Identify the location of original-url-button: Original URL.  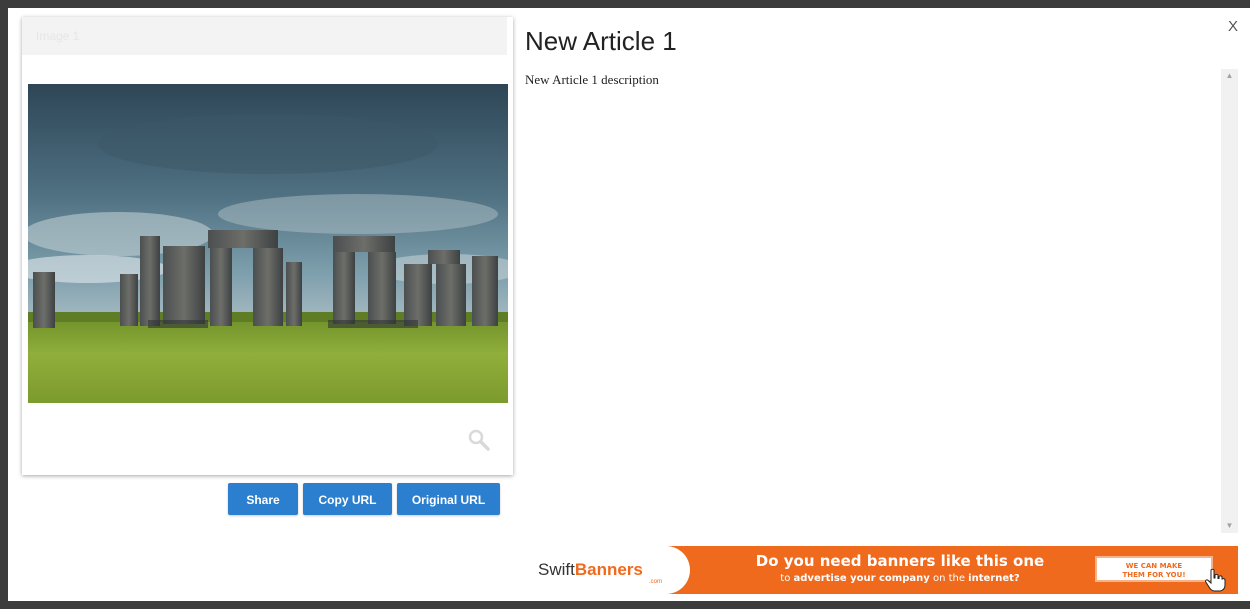
(448, 499).